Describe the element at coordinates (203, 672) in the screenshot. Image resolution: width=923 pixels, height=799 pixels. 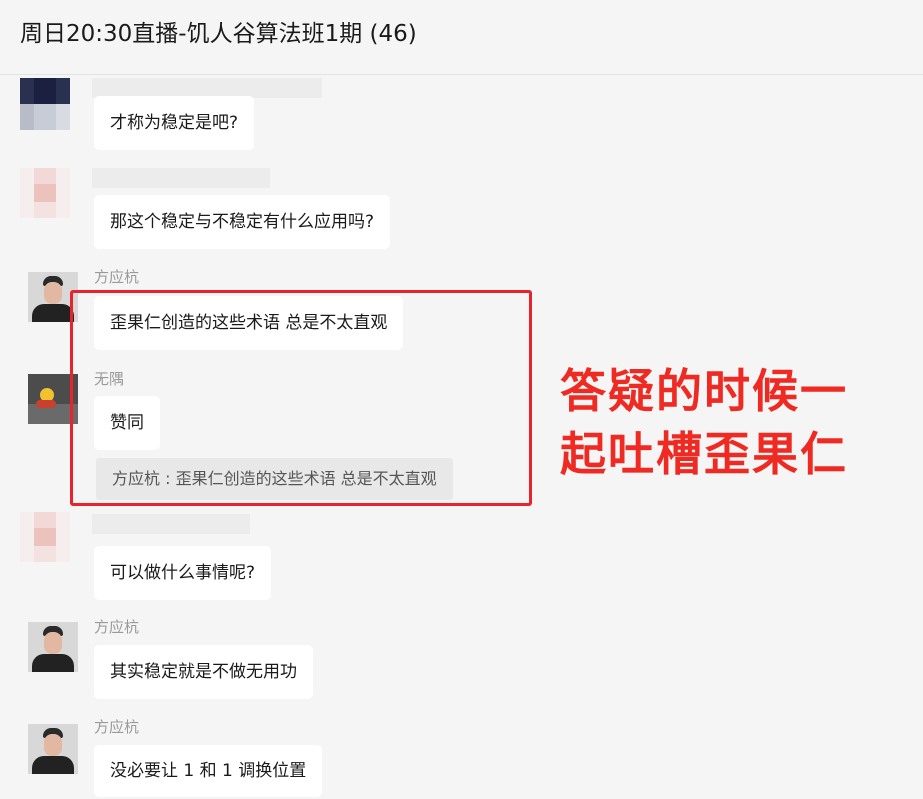
I see `message-bubble: 其实稳定就是不做无用功` at that location.